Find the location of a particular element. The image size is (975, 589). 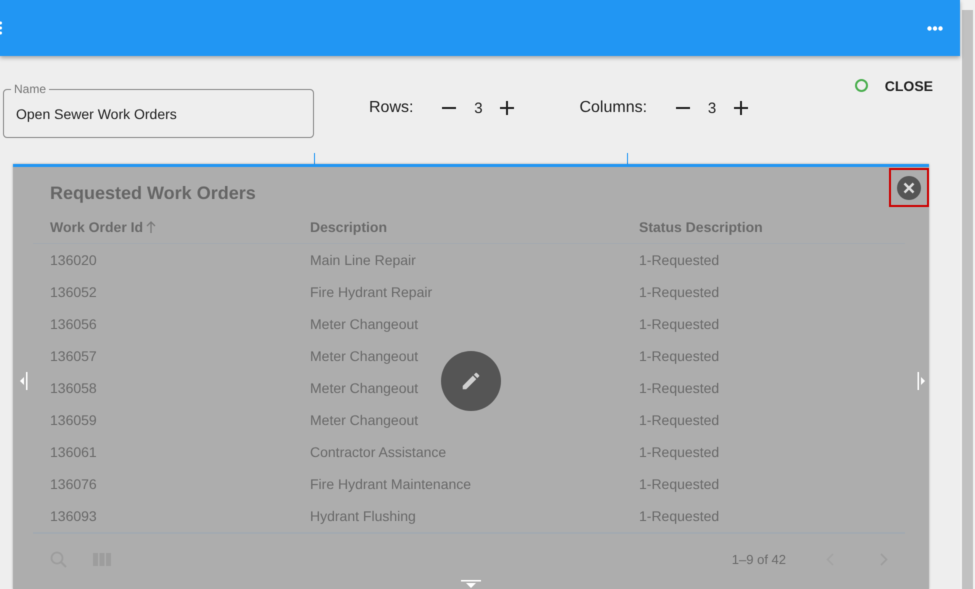

columns-label: Columns: is located at coordinates (613, 108).